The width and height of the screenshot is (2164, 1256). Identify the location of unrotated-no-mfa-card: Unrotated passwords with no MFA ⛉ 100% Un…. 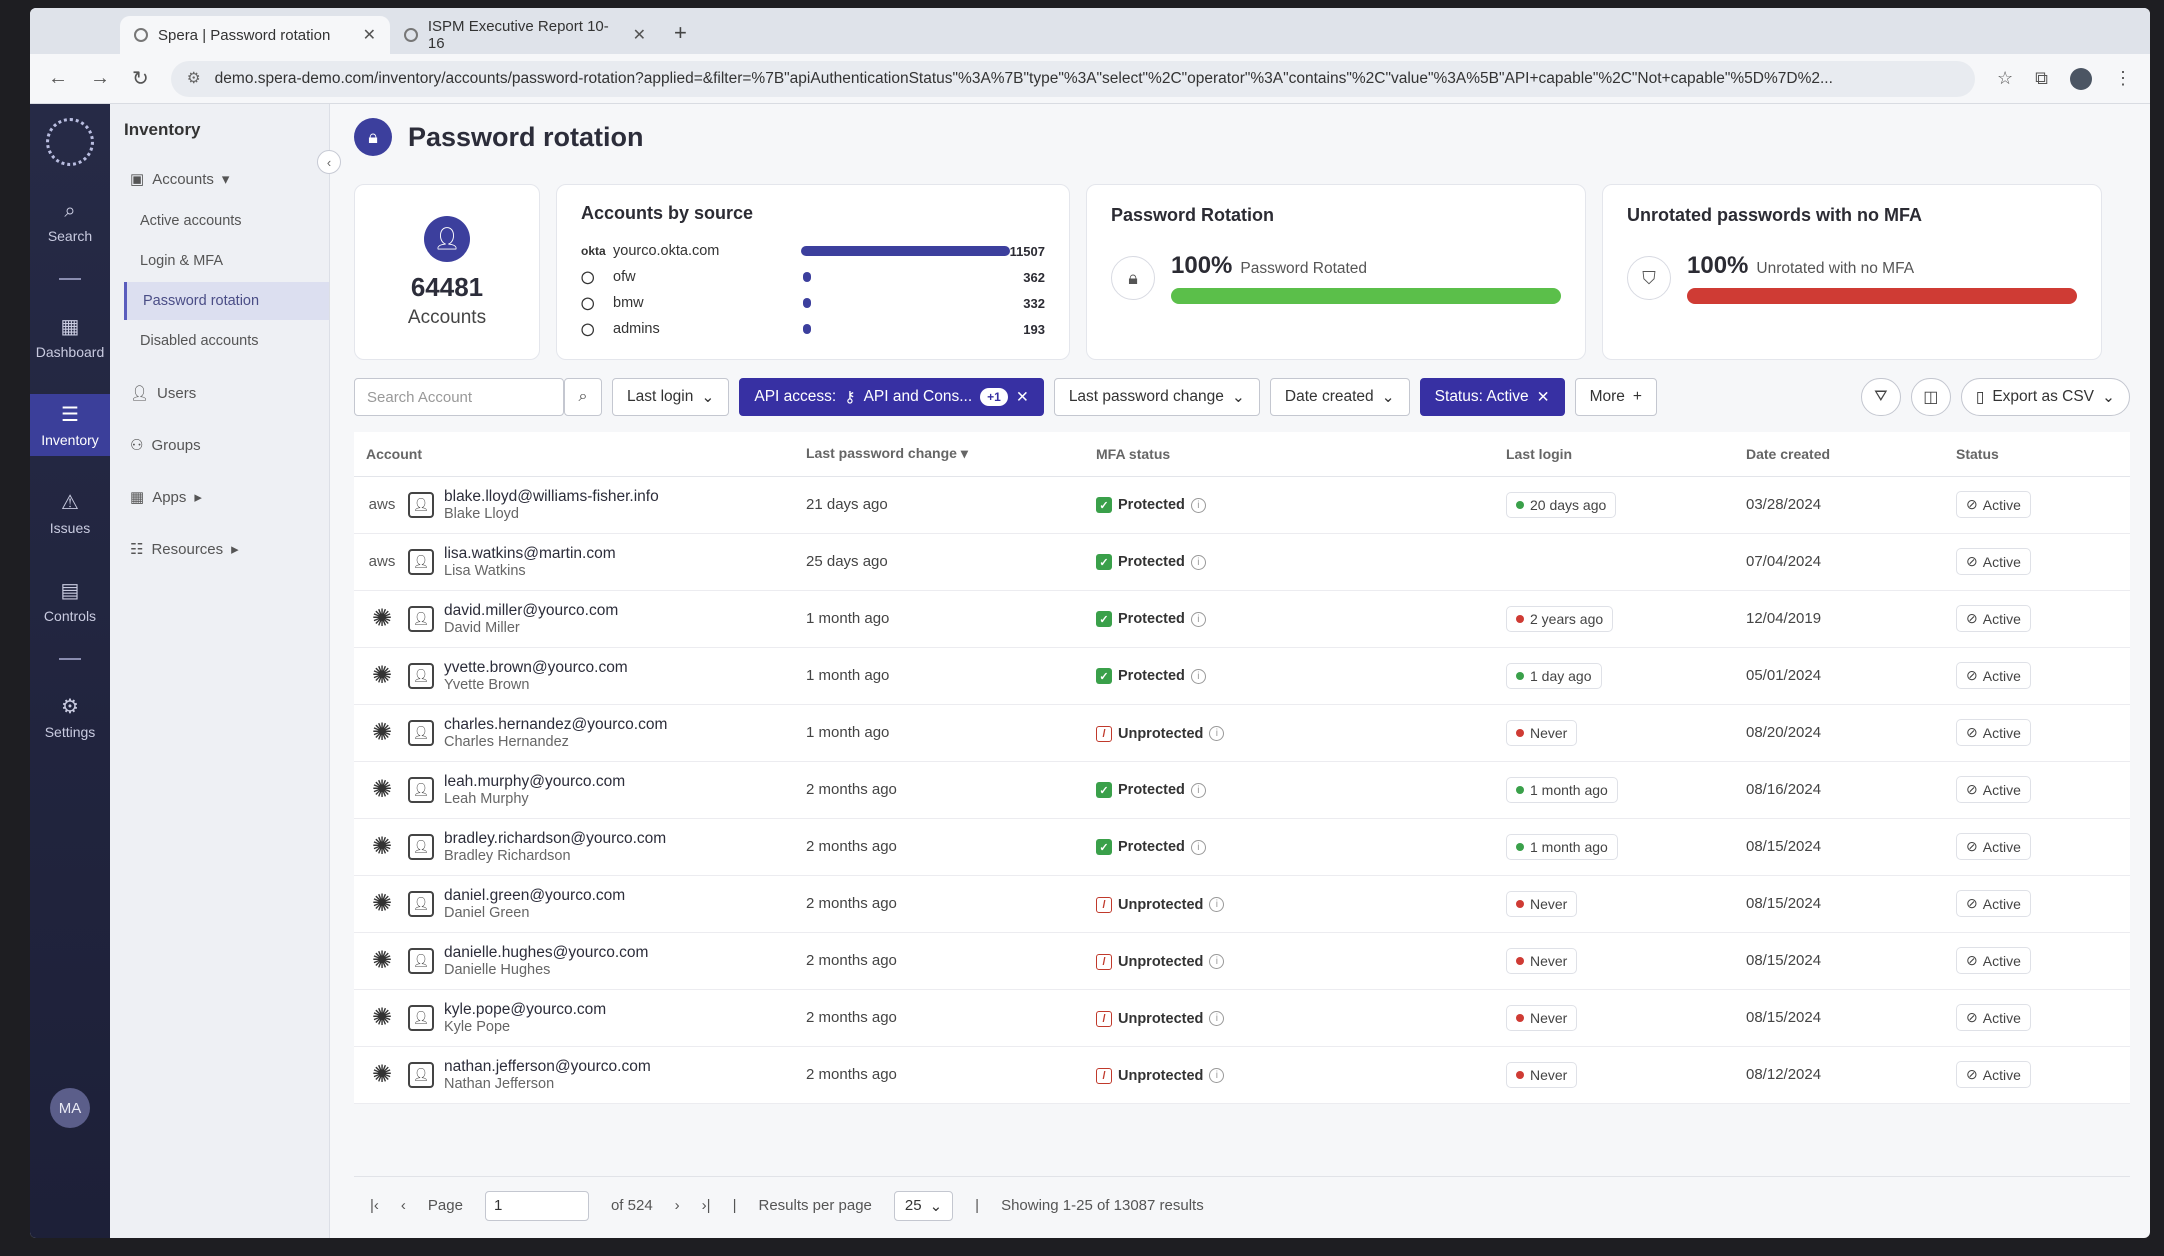
(1852, 272).